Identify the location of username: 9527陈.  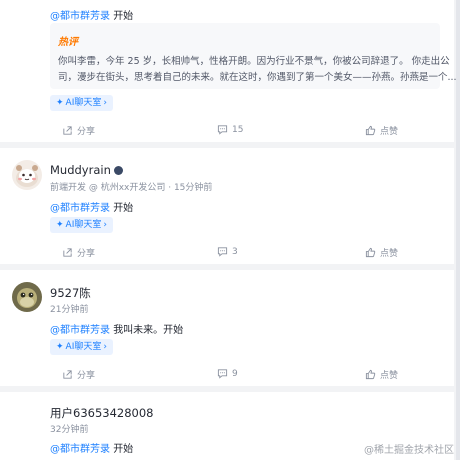
(70, 293).